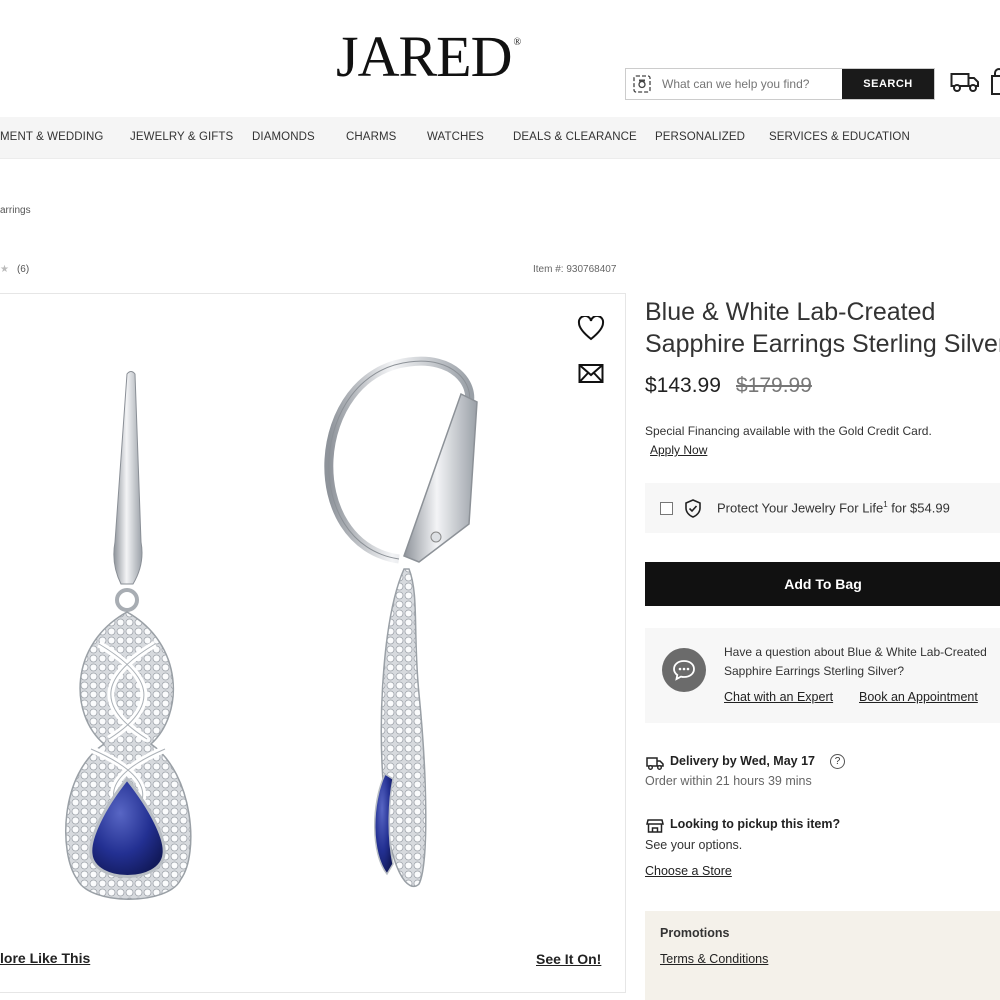 The image size is (1000, 1000). I want to click on shopping-bag-icon, so click(995, 84).